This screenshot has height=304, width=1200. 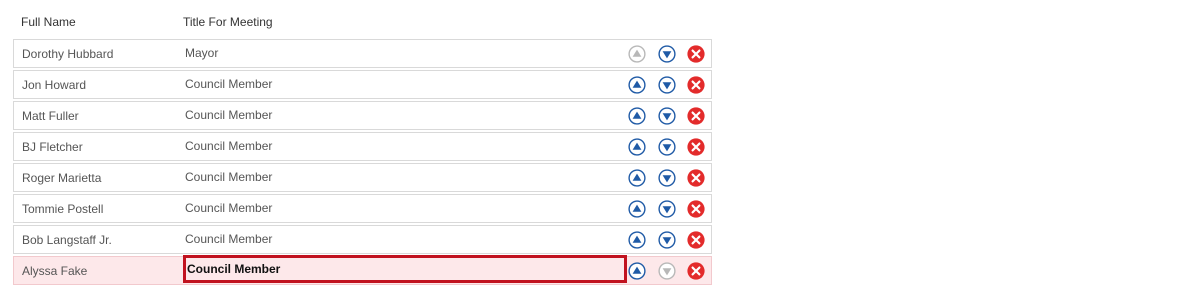 What do you see at coordinates (362, 84) in the screenshot?
I see `table-row: Jon Howard Council Member` at bounding box center [362, 84].